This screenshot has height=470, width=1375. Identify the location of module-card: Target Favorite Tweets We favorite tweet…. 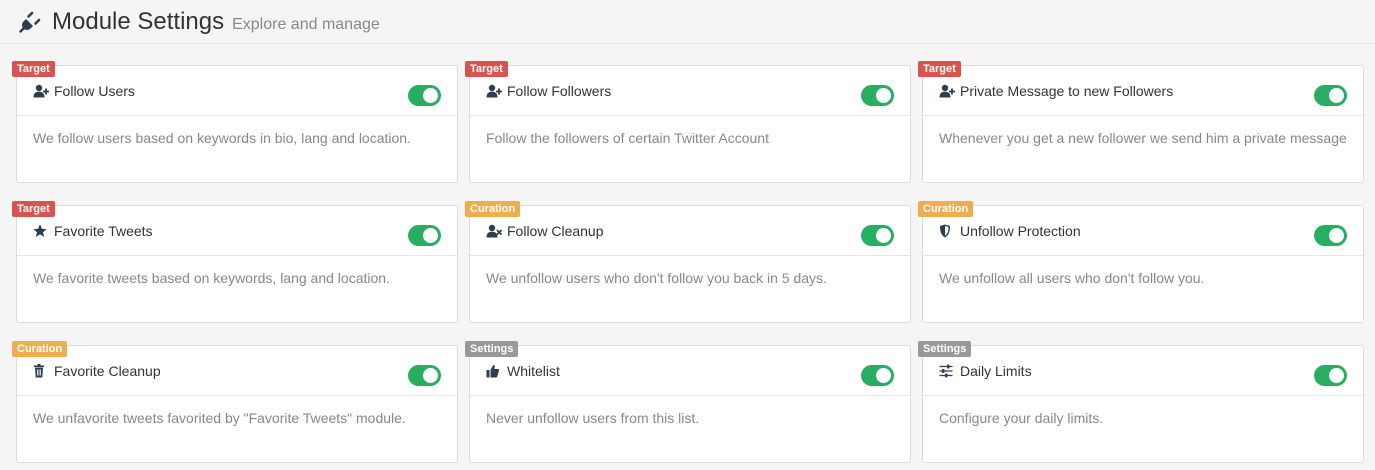
(235, 262).